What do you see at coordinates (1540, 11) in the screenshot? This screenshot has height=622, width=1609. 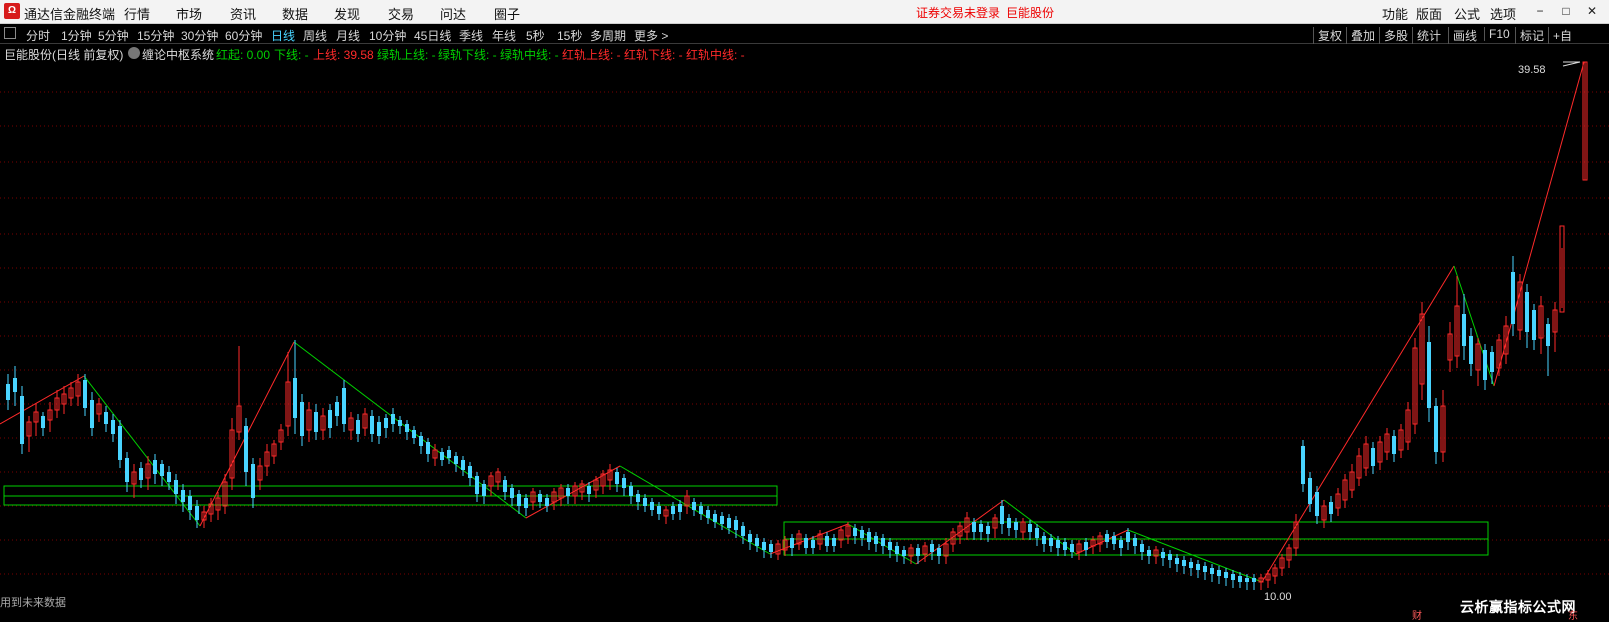 I see `minimize-icon: −` at bounding box center [1540, 11].